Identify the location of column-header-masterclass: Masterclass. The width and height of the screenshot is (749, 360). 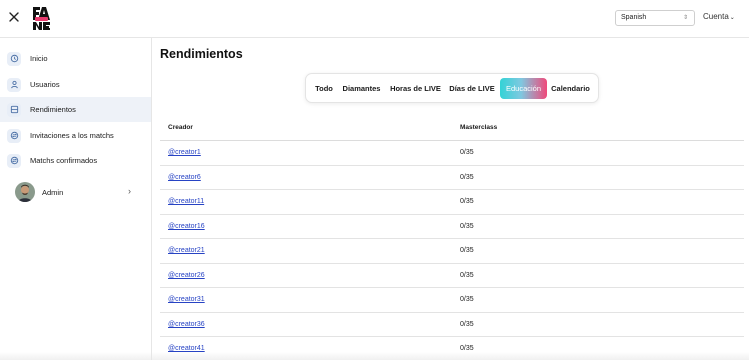
(478, 127).